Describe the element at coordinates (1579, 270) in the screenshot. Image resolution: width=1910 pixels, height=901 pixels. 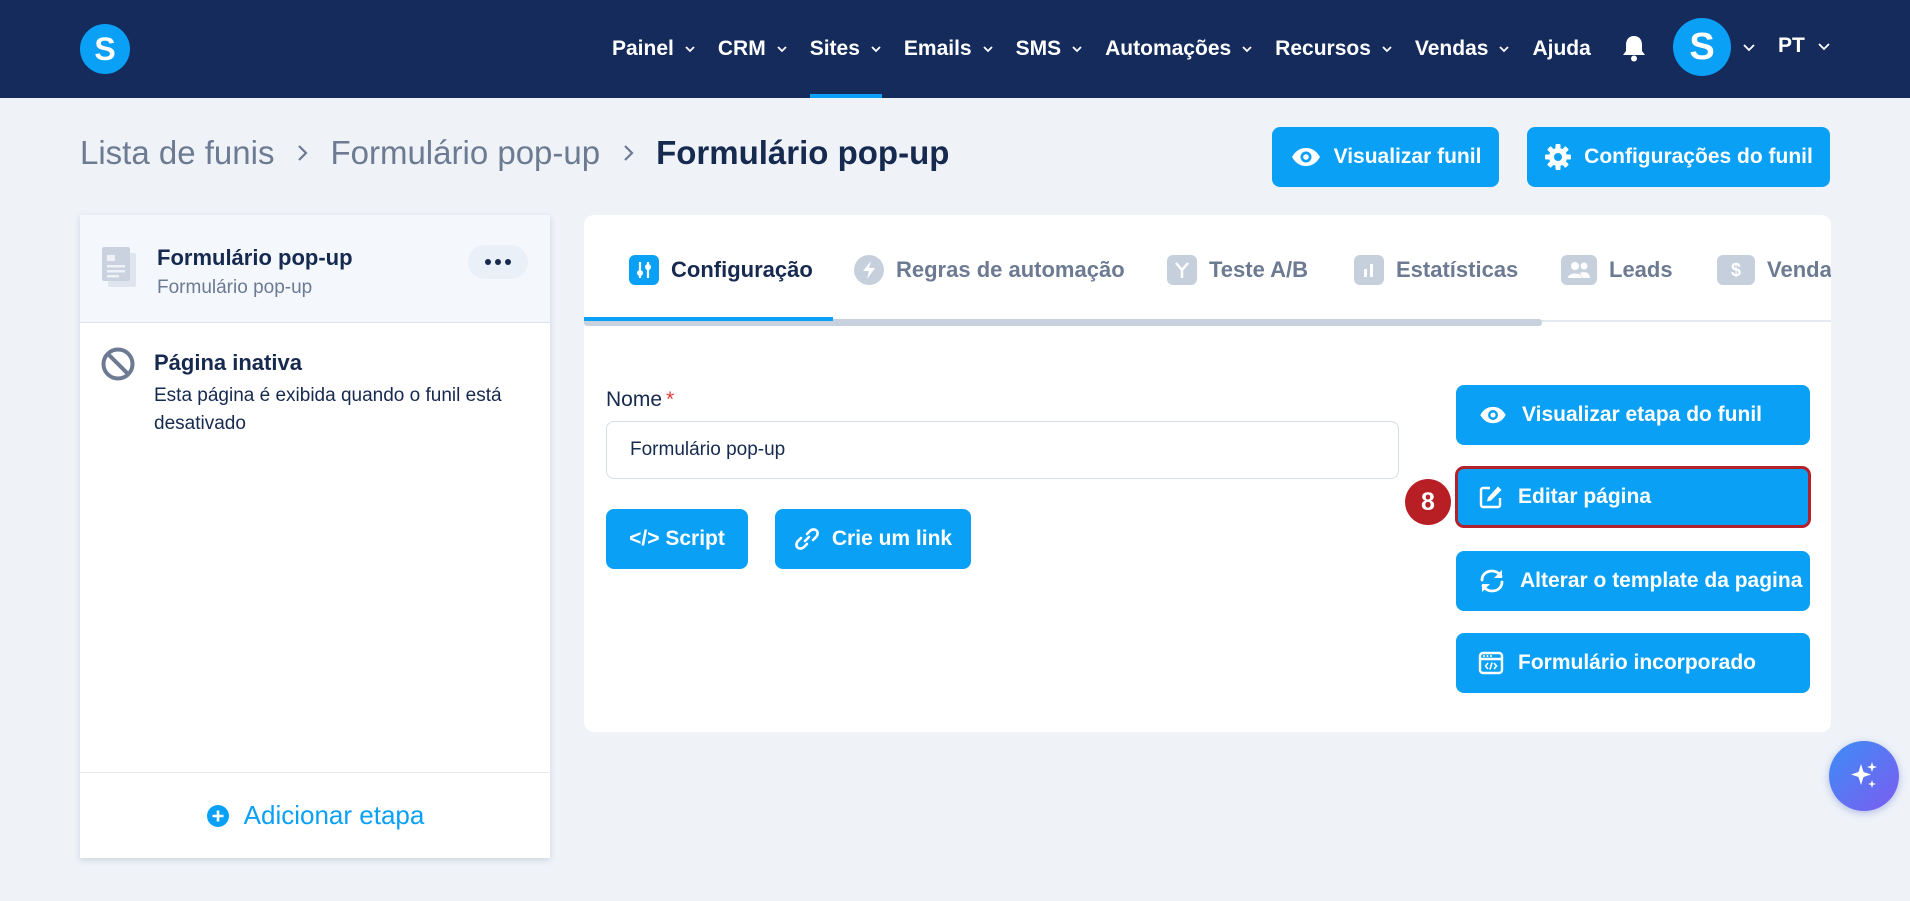
I see `users-icon` at that location.